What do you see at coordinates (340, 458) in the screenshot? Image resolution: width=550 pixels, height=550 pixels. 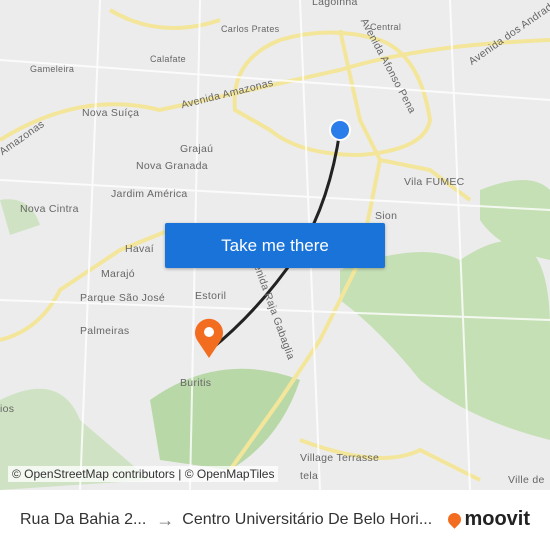 I see `map-label: Village Terrasse` at bounding box center [340, 458].